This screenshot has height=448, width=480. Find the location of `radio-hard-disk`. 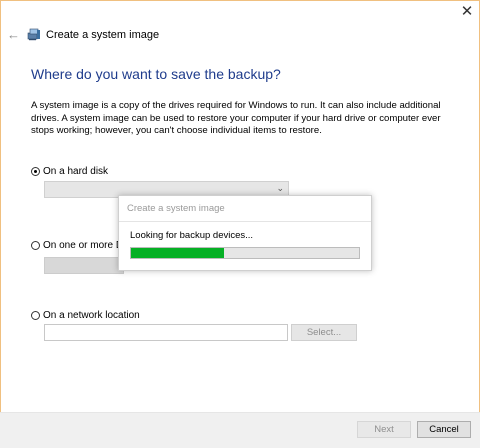

radio-hard-disk is located at coordinates (35, 171).